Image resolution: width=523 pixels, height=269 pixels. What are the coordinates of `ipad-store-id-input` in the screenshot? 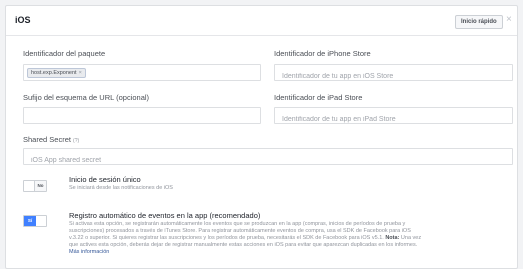 It's located at (393, 119).